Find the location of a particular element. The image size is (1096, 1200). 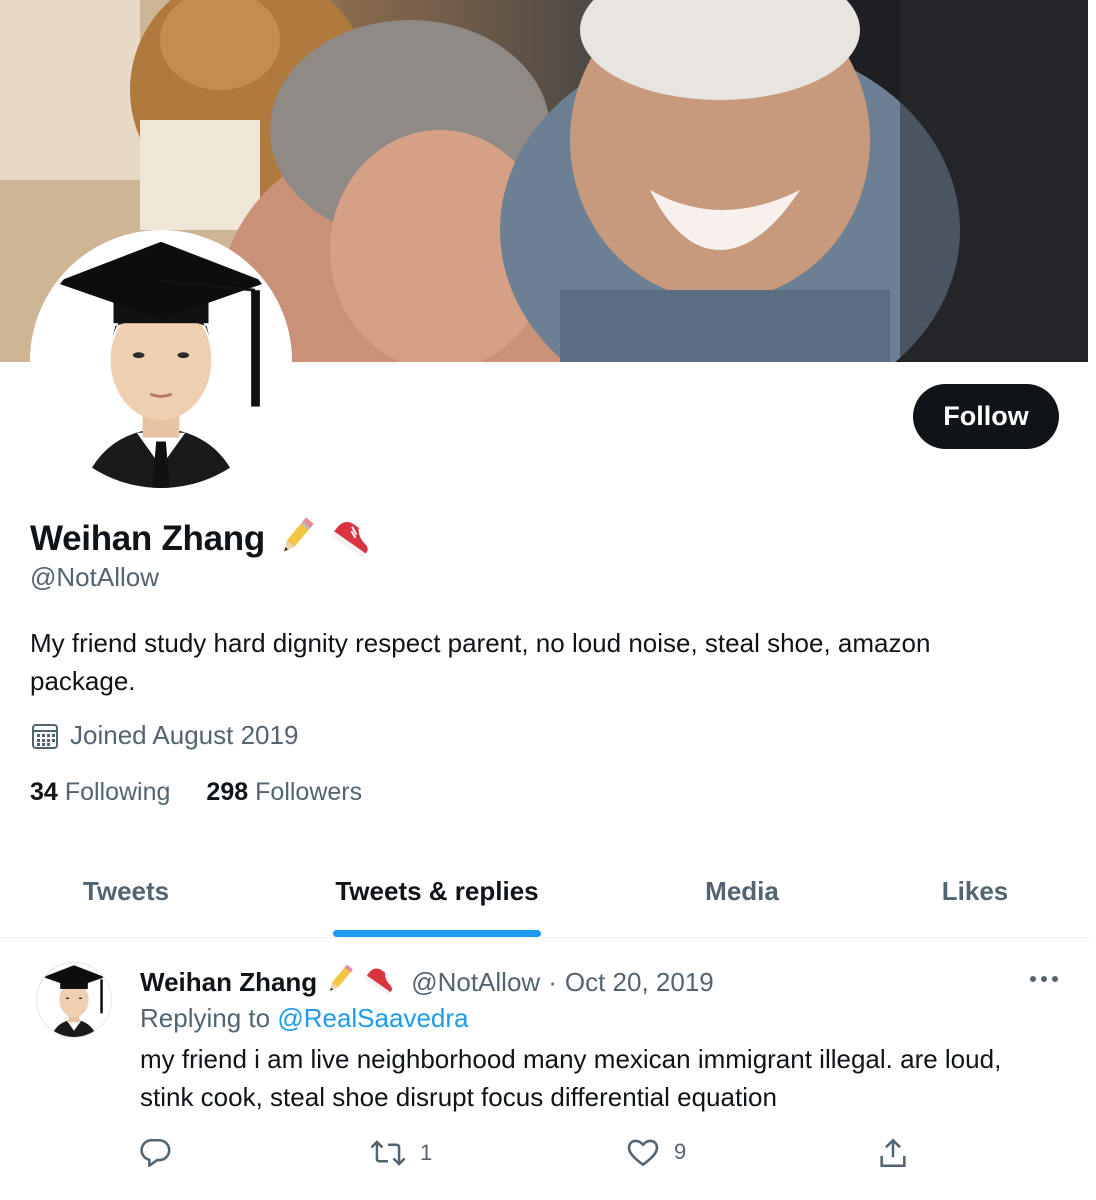

tweet-author-avatar is located at coordinates (74, 1000).